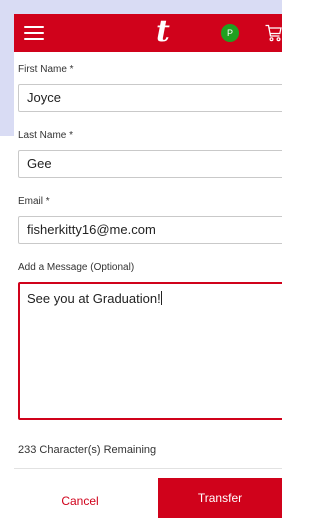  What do you see at coordinates (94, 298) in the screenshot?
I see `message-text: See you at Graduation!` at bounding box center [94, 298].